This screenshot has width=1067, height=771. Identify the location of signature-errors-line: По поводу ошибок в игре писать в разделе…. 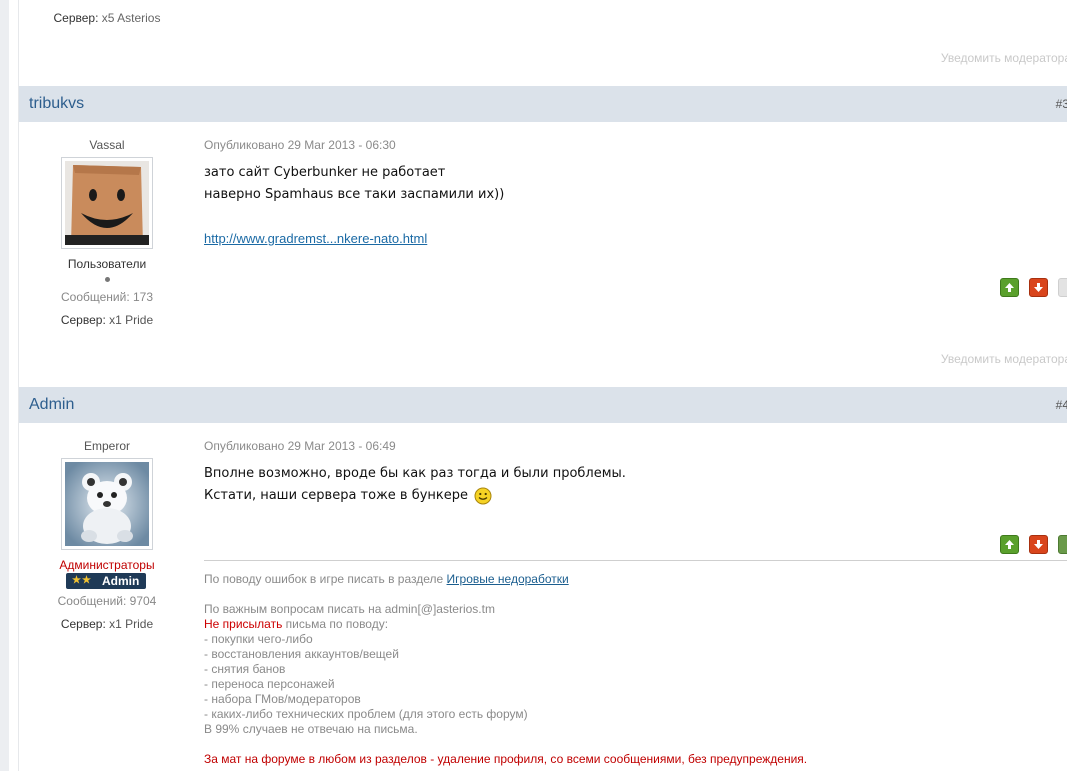
(505, 579).